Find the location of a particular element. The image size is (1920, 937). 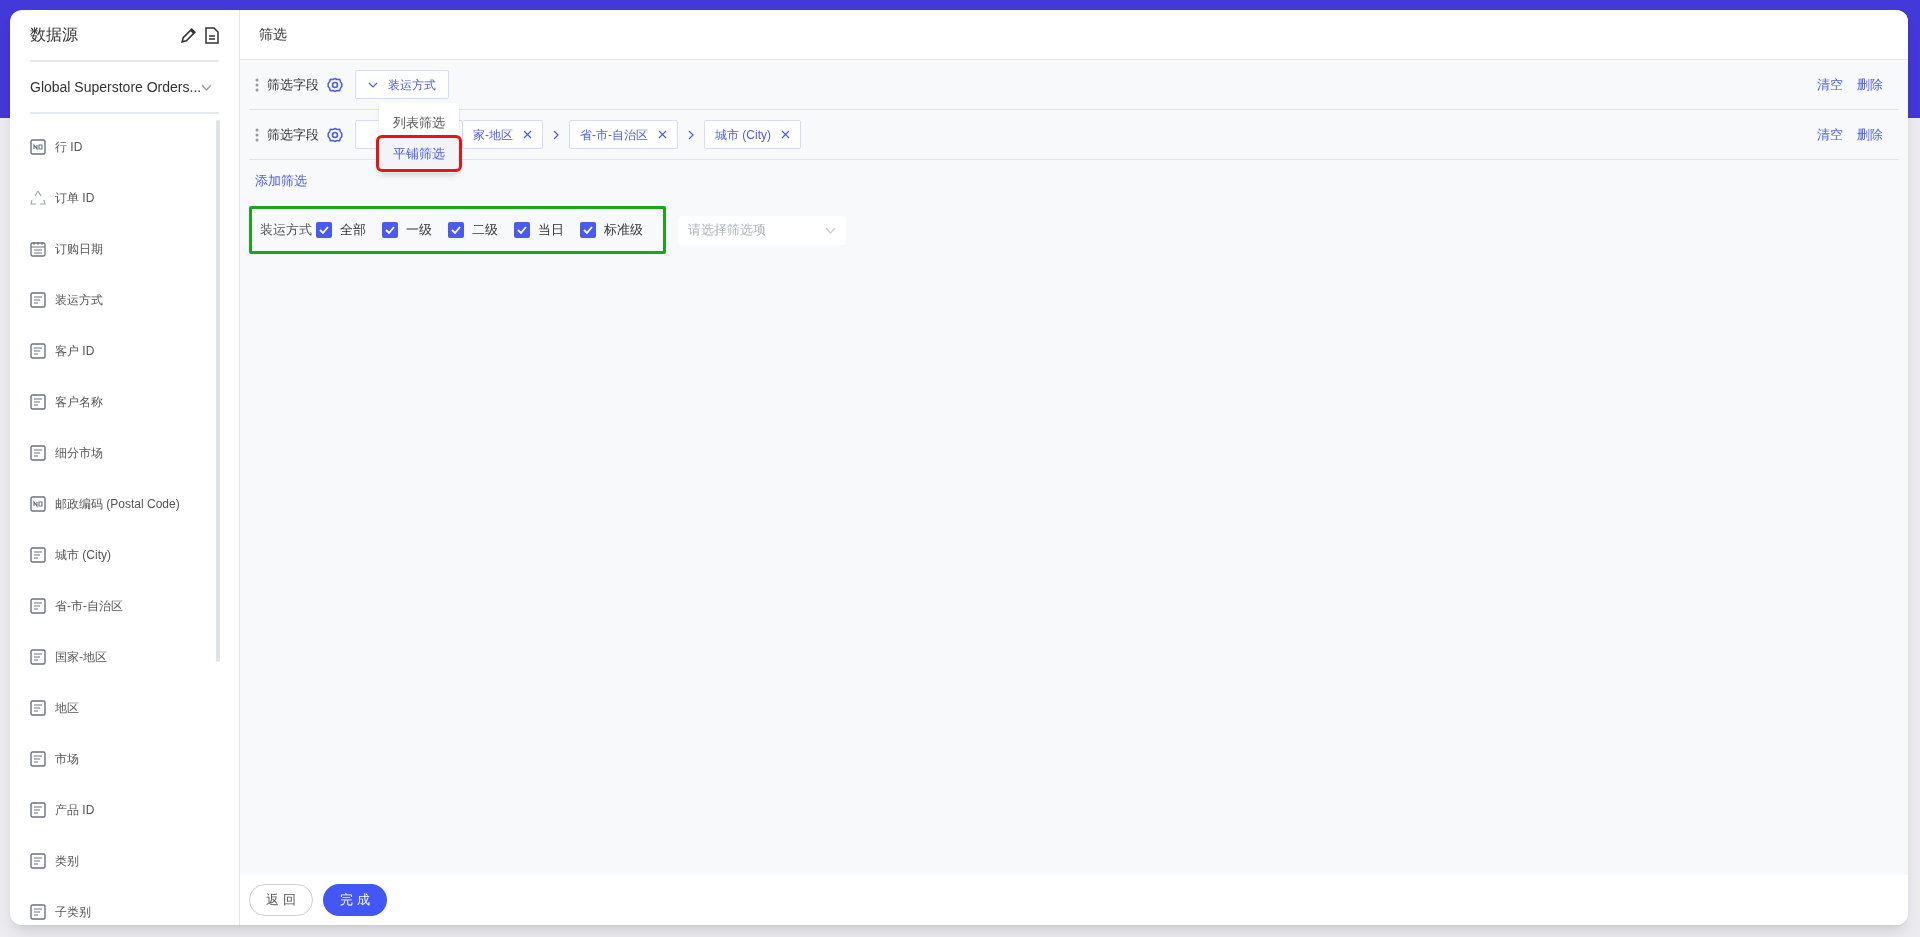

field-item: 细分市场 is located at coordinates (134, 452).